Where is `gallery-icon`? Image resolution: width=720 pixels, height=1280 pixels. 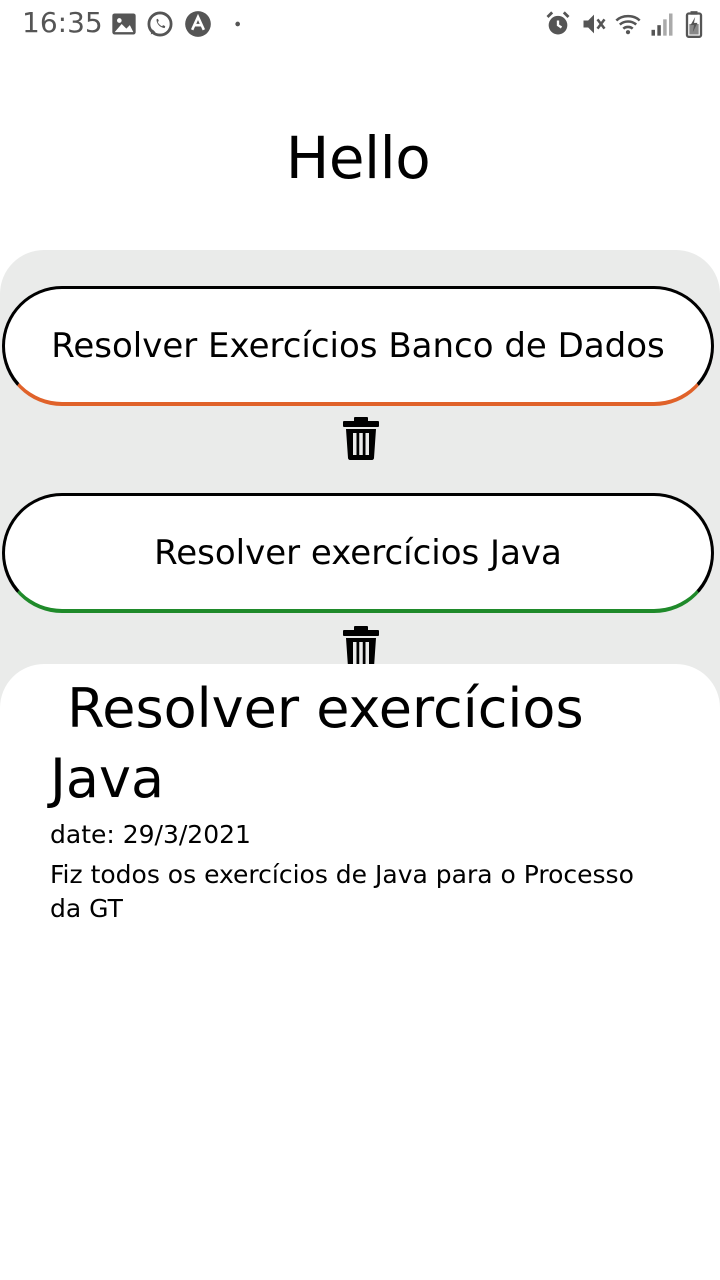
gallery-icon is located at coordinates (124, 24).